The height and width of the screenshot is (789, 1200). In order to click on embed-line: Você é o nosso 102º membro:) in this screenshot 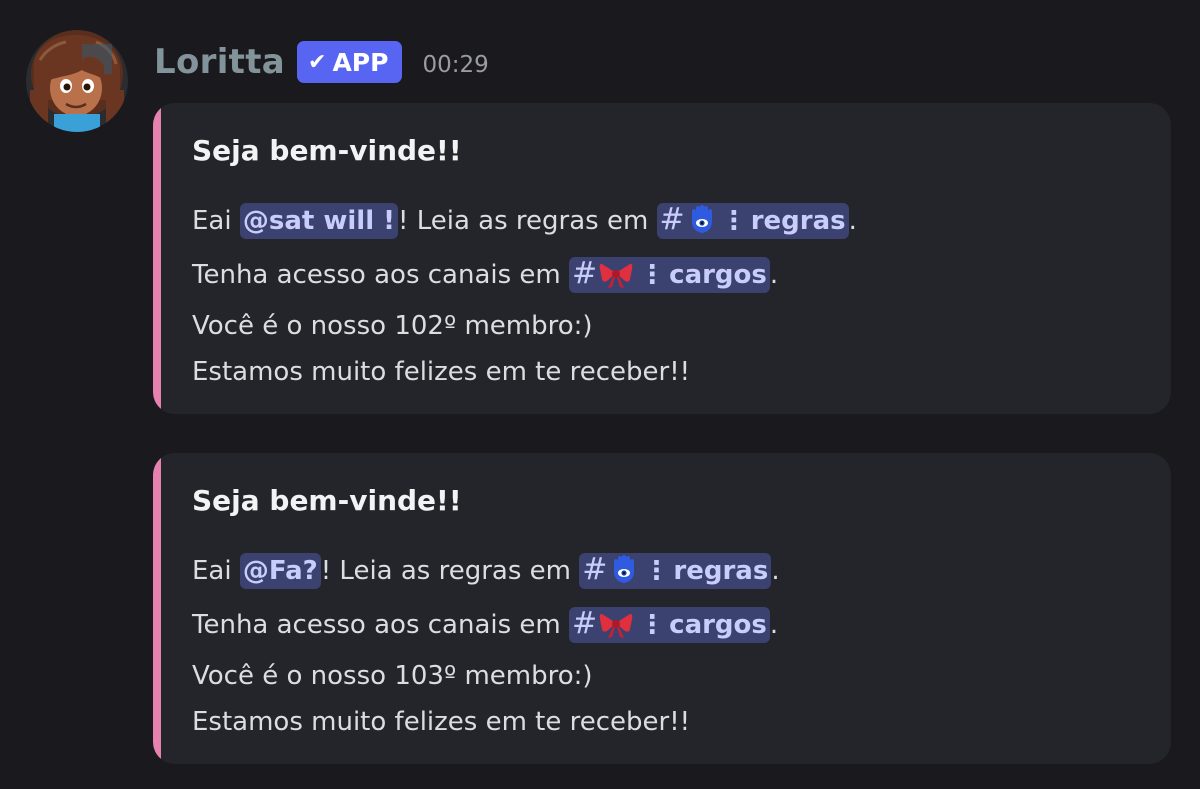, I will do `click(392, 326)`.